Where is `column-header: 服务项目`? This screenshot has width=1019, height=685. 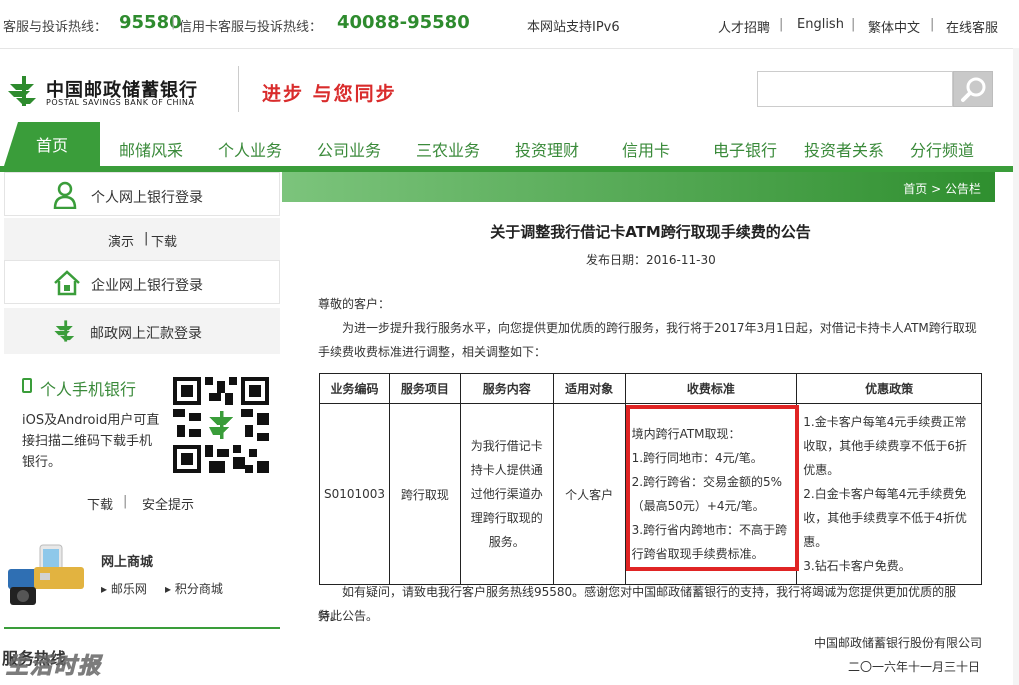
column-header: 服务项目 is located at coordinates (424, 388).